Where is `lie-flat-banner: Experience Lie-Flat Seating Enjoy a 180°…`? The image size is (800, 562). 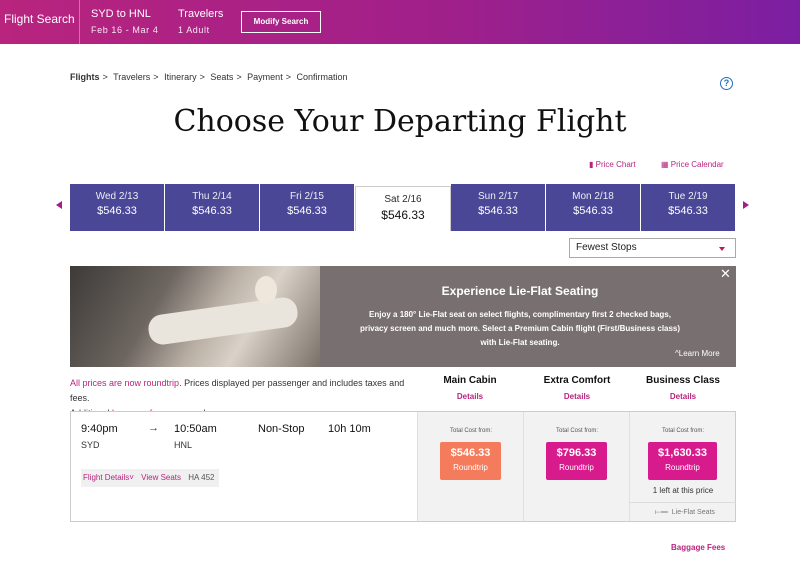 lie-flat-banner: Experience Lie-Flat Seating Enjoy a 180°… is located at coordinates (403, 316).